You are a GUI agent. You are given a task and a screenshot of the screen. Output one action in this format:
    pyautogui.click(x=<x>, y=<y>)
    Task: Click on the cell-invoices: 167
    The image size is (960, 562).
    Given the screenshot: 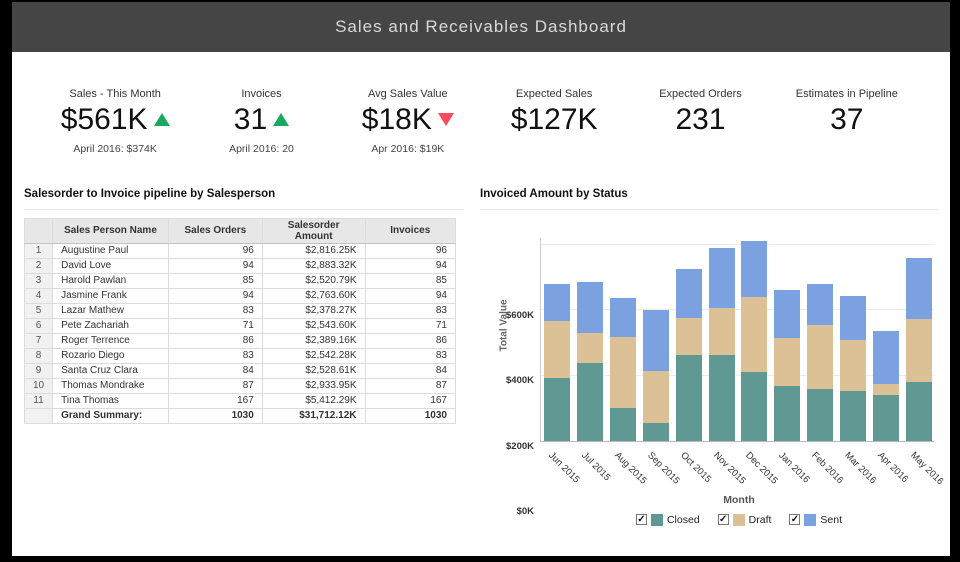 What is the action you would take?
    pyautogui.click(x=410, y=400)
    